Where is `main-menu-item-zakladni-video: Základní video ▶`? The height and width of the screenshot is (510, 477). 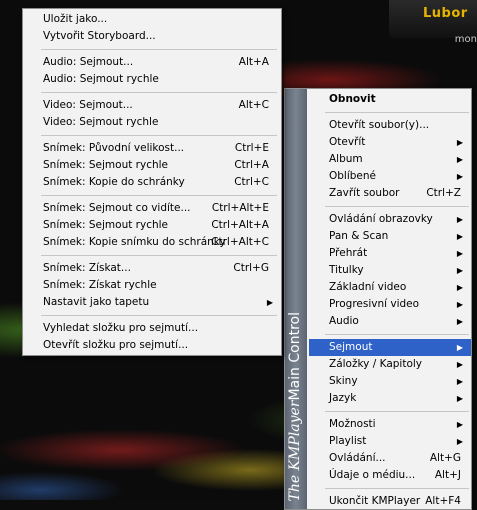
main-menu-item-zakladni-video: Základní video ▶ is located at coordinates (390, 287).